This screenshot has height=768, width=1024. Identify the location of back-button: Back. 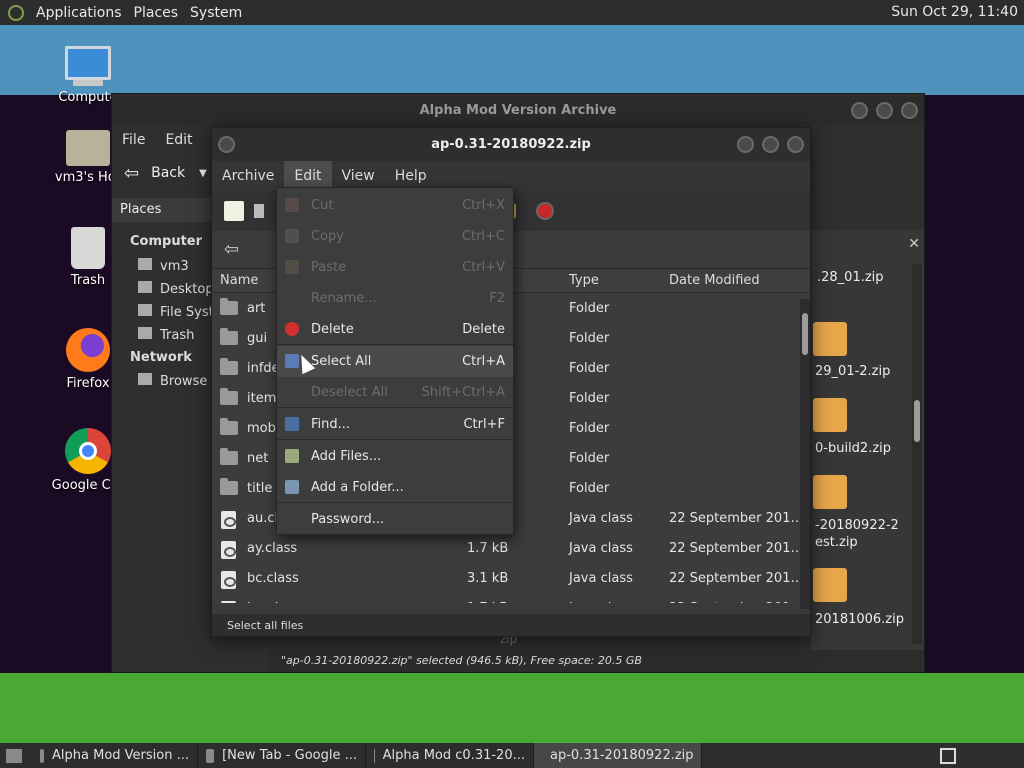
(168, 173).